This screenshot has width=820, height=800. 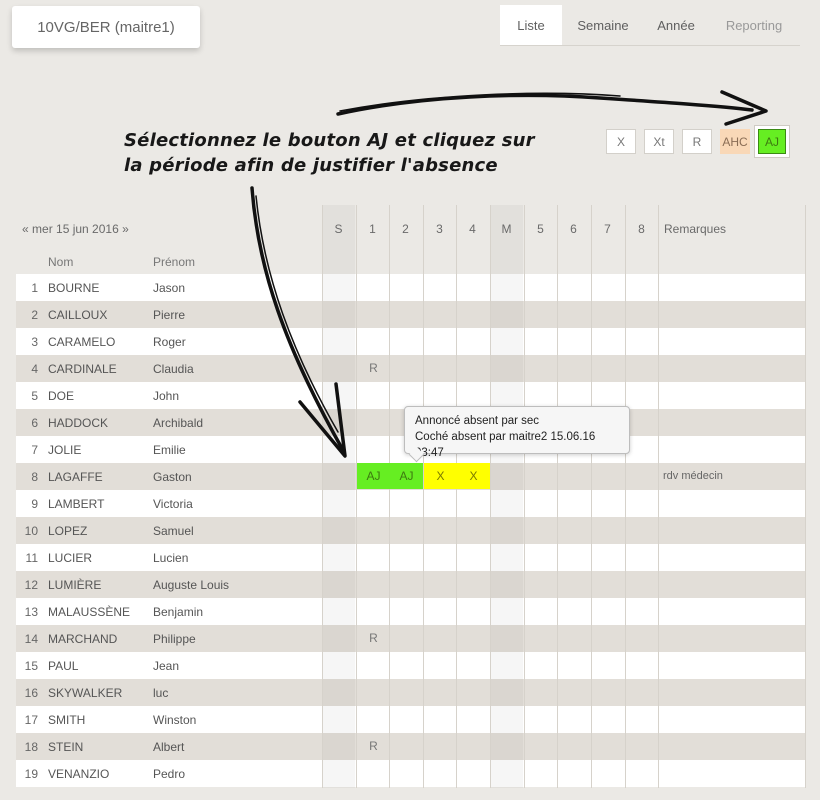 What do you see at coordinates (473, 476) in the screenshot?
I see `period-cell: X` at bounding box center [473, 476].